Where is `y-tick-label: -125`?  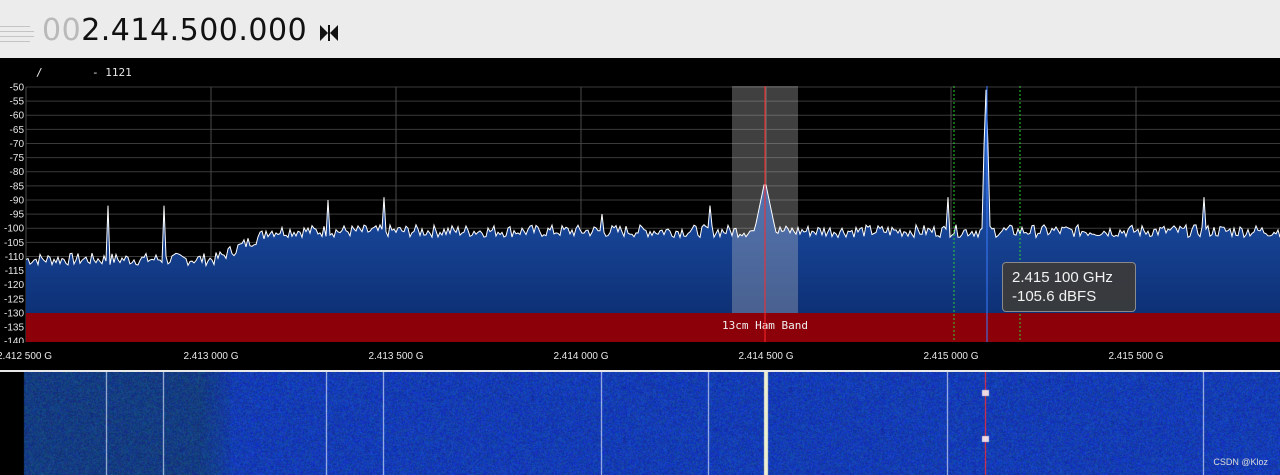 y-tick-label: -125 is located at coordinates (14, 299).